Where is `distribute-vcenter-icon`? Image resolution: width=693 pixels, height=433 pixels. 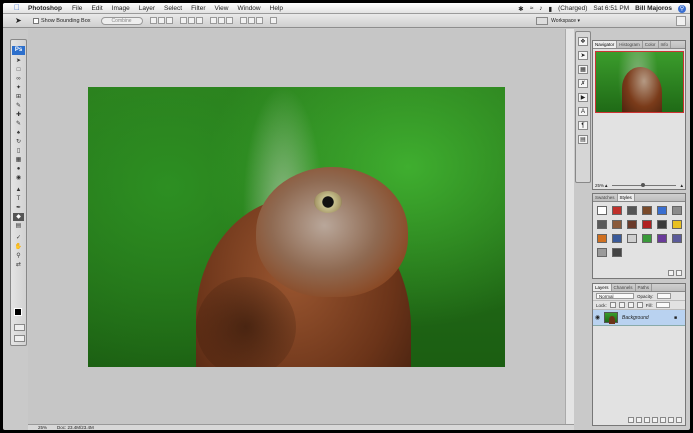 distribute-vcenter-icon is located at coordinates (221, 20).